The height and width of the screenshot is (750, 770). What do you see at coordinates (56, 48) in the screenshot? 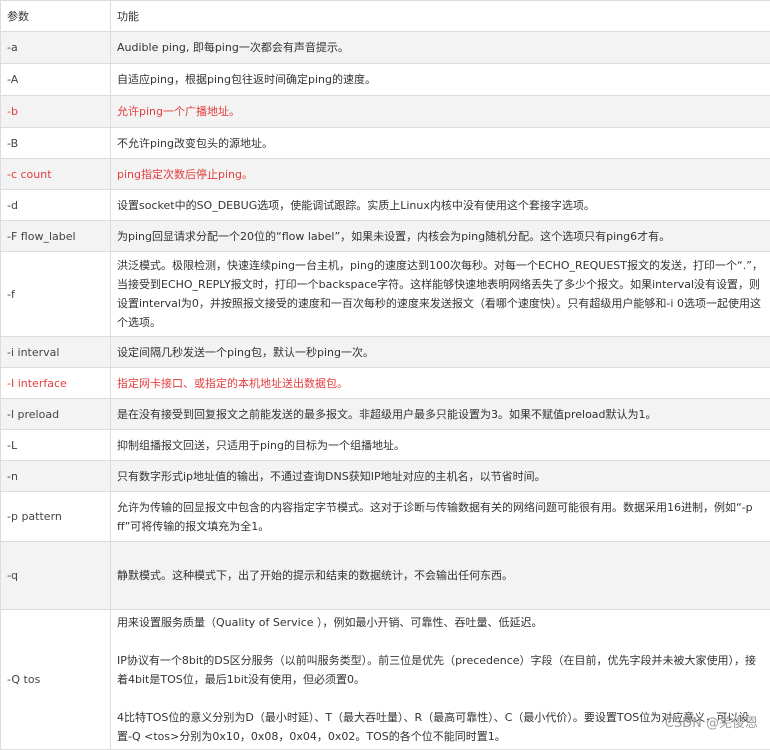
I see `param-cell: -a` at bounding box center [56, 48].